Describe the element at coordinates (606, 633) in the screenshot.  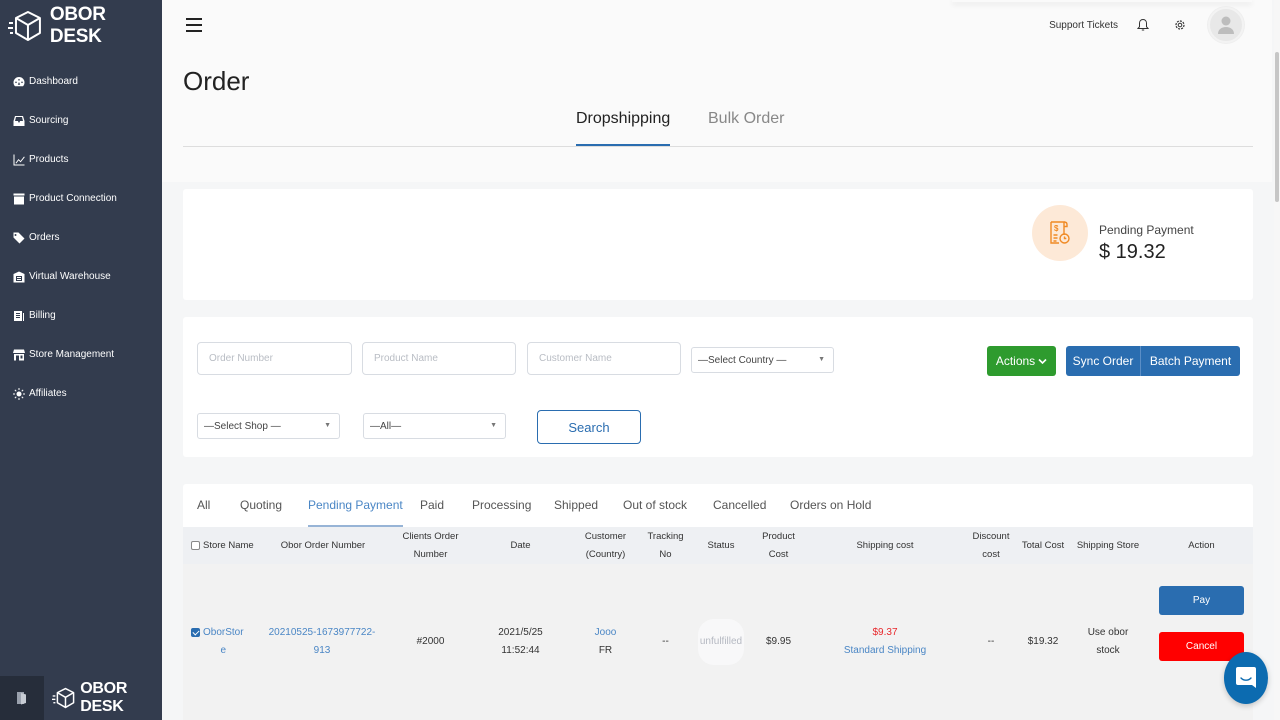
I see `customer-link: Jooo` at that location.